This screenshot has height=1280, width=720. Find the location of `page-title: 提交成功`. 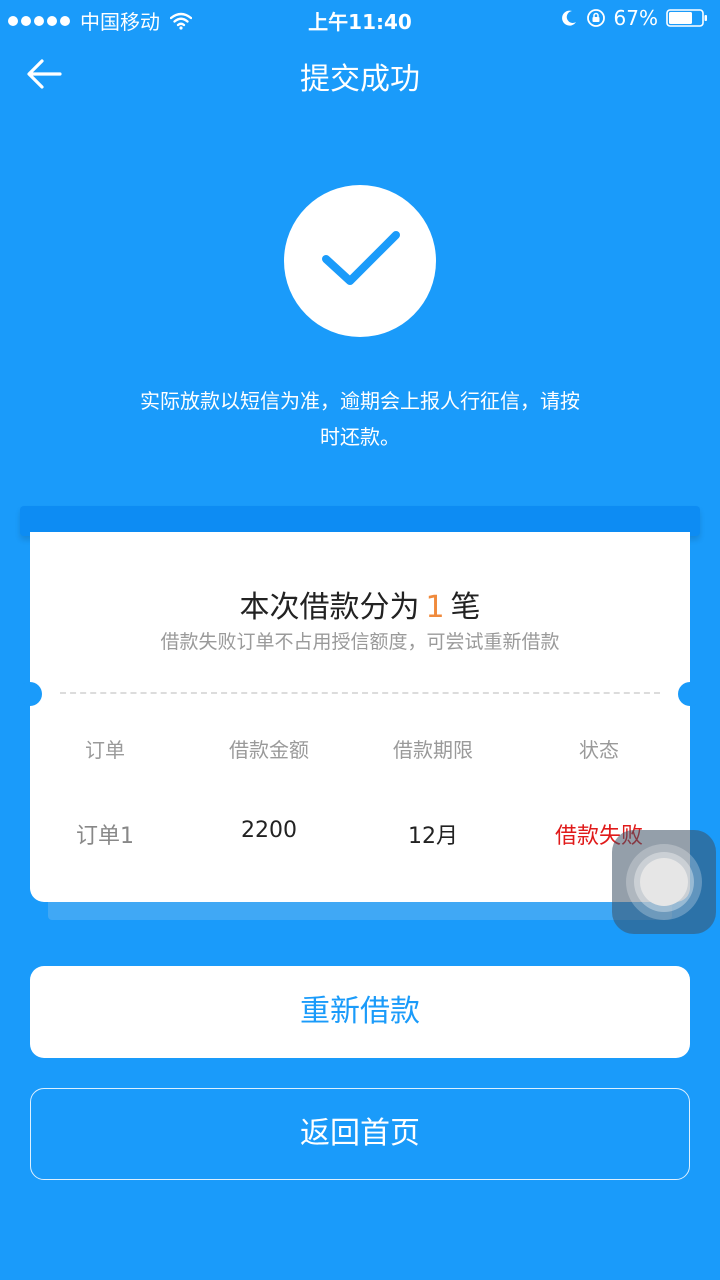

page-title: 提交成功 is located at coordinates (360, 79).